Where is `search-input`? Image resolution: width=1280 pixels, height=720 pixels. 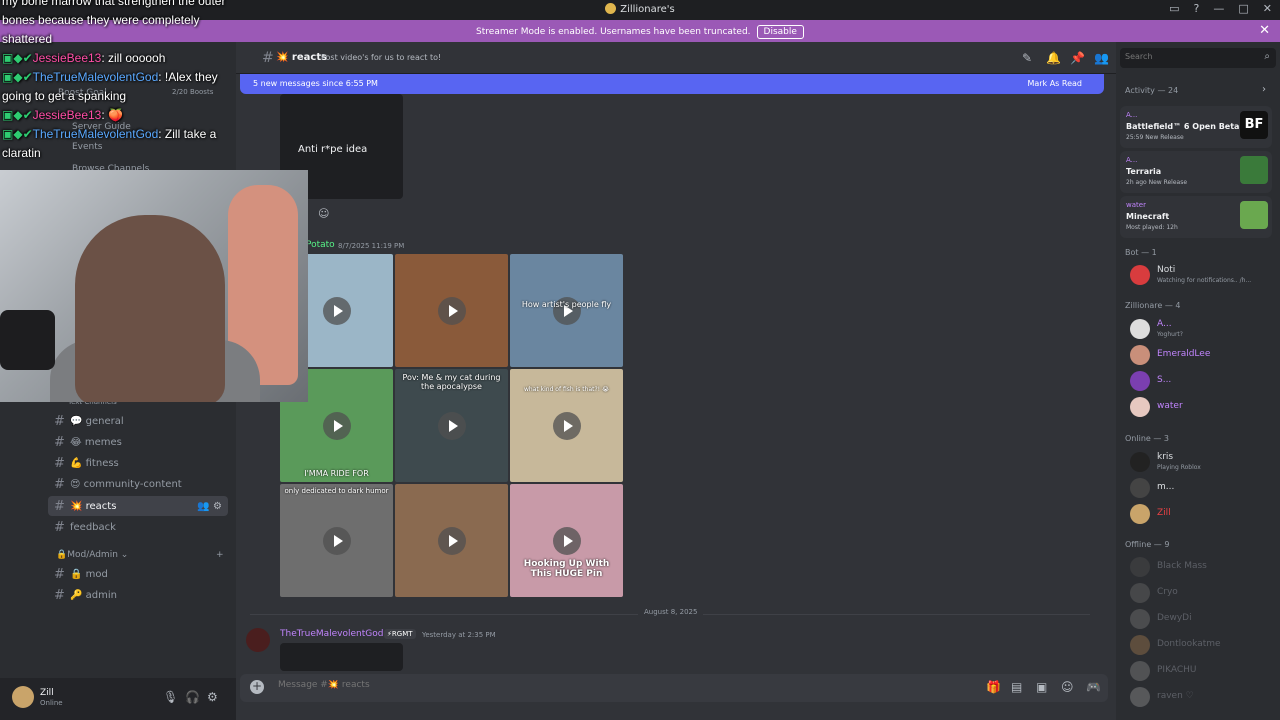
search-input is located at coordinates (1190, 56).